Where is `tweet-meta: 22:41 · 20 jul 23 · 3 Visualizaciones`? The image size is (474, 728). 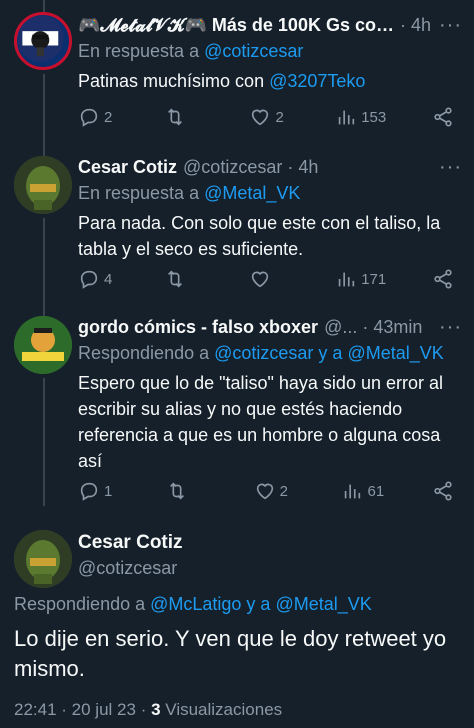 tweet-meta: 22:41 · 20 jul 23 · 3 Visualizaciones is located at coordinates (148, 710).